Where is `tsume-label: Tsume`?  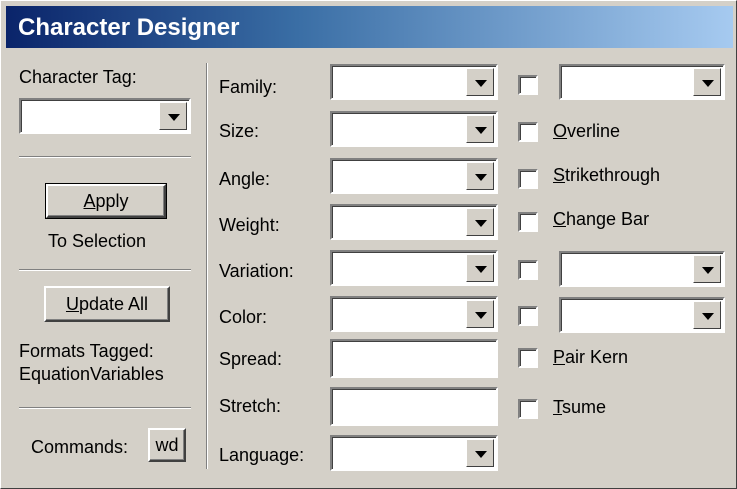
tsume-label: Tsume is located at coordinates (580, 407).